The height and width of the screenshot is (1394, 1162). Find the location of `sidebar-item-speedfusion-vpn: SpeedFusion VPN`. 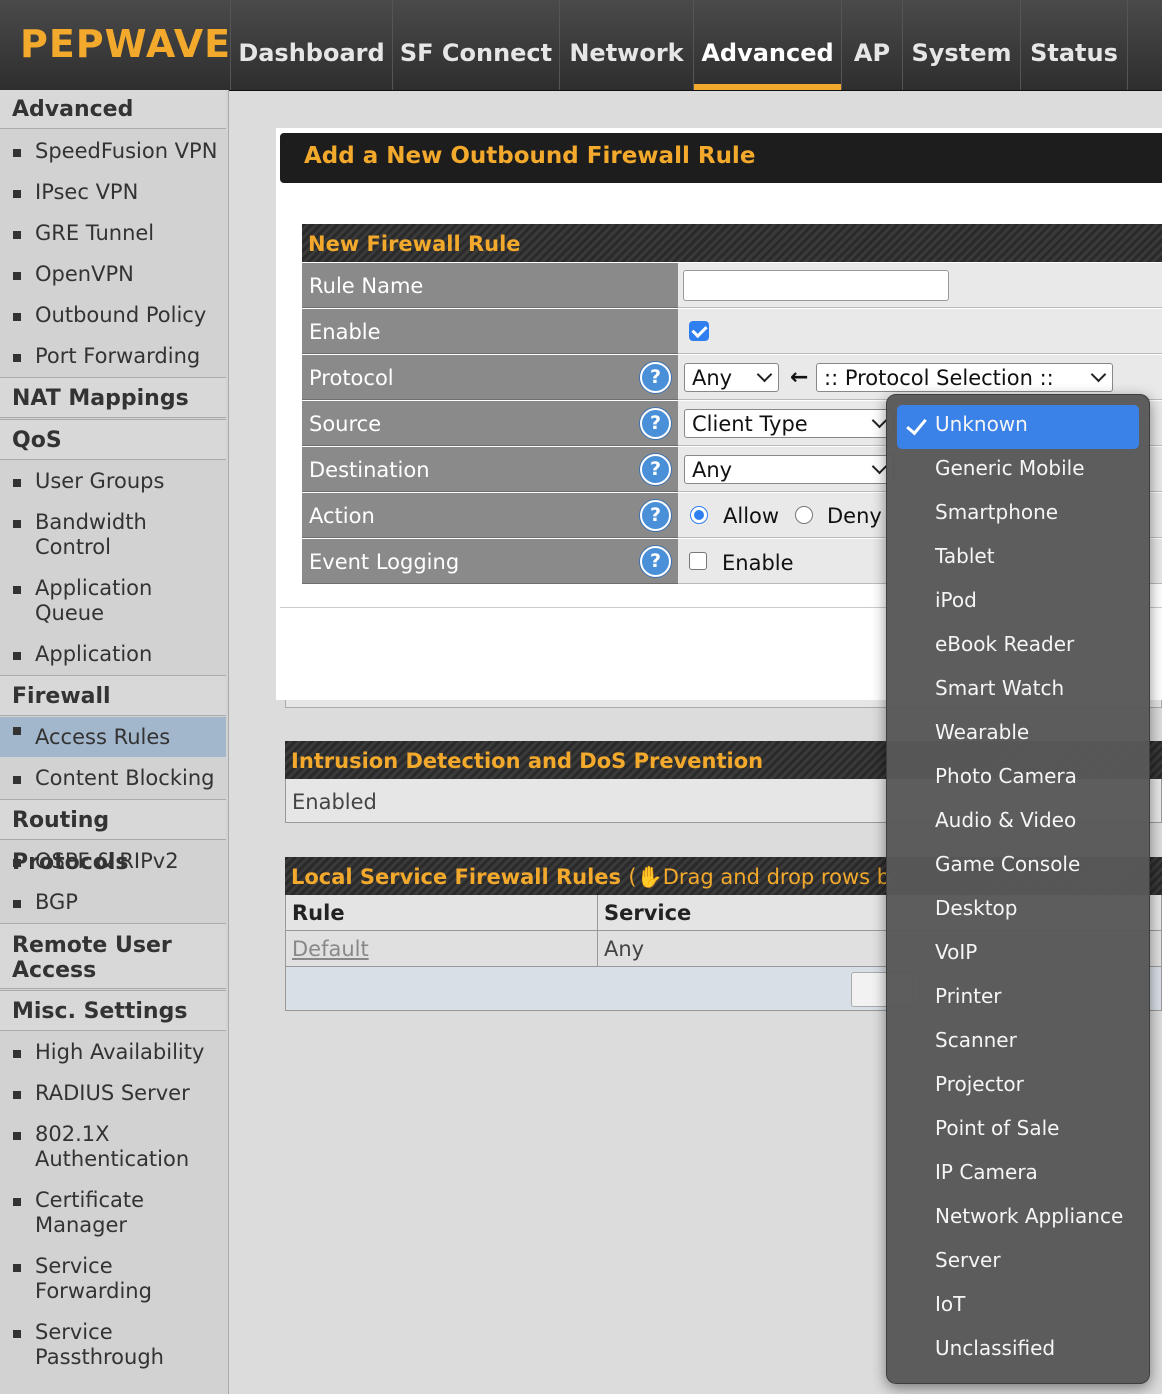

sidebar-item-speedfusion-vpn: SpeedFusion VPN is located at coordinates (113, 151).